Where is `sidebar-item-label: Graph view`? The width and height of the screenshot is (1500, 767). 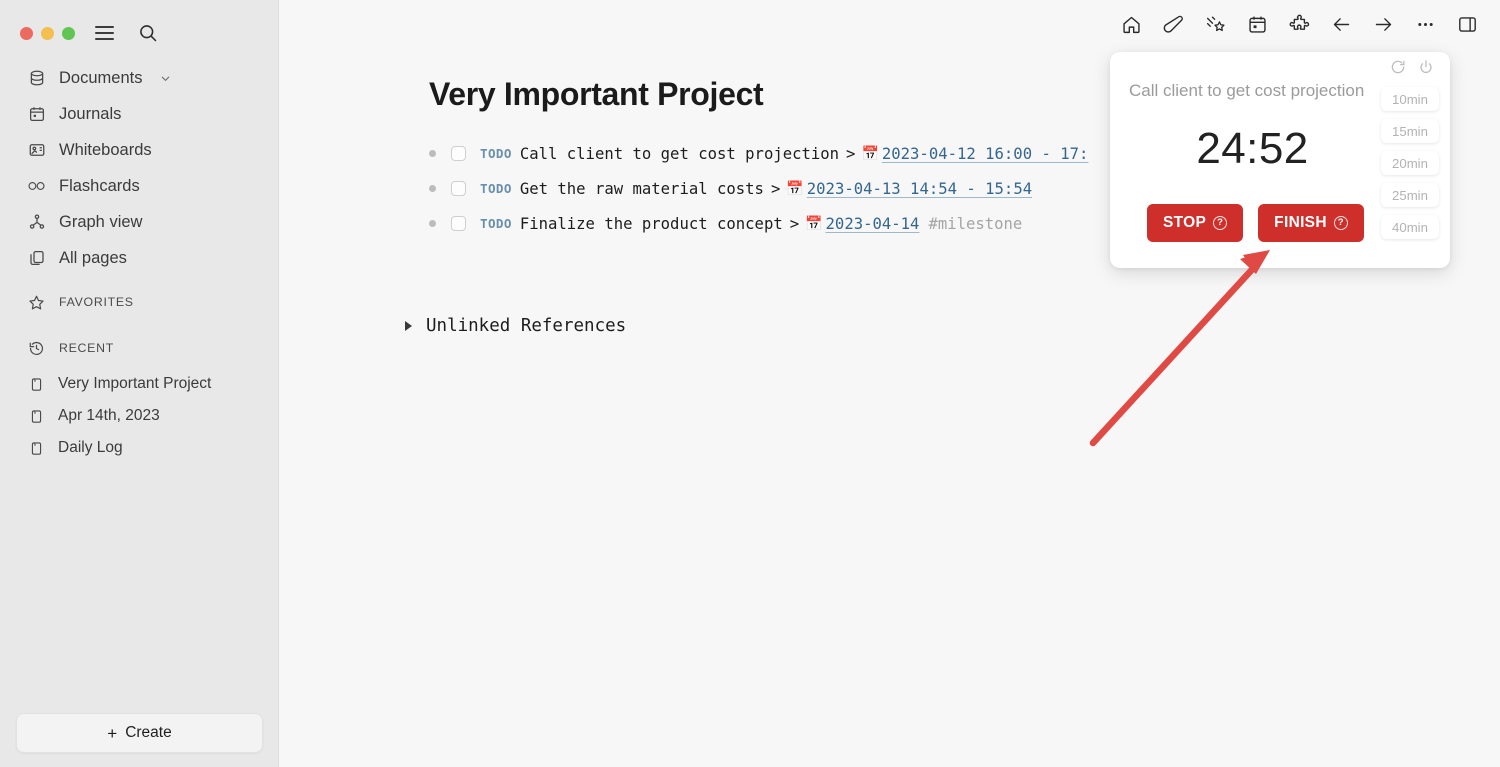 sidebar-item-label: Graph view is located at coordinates (101, 221).